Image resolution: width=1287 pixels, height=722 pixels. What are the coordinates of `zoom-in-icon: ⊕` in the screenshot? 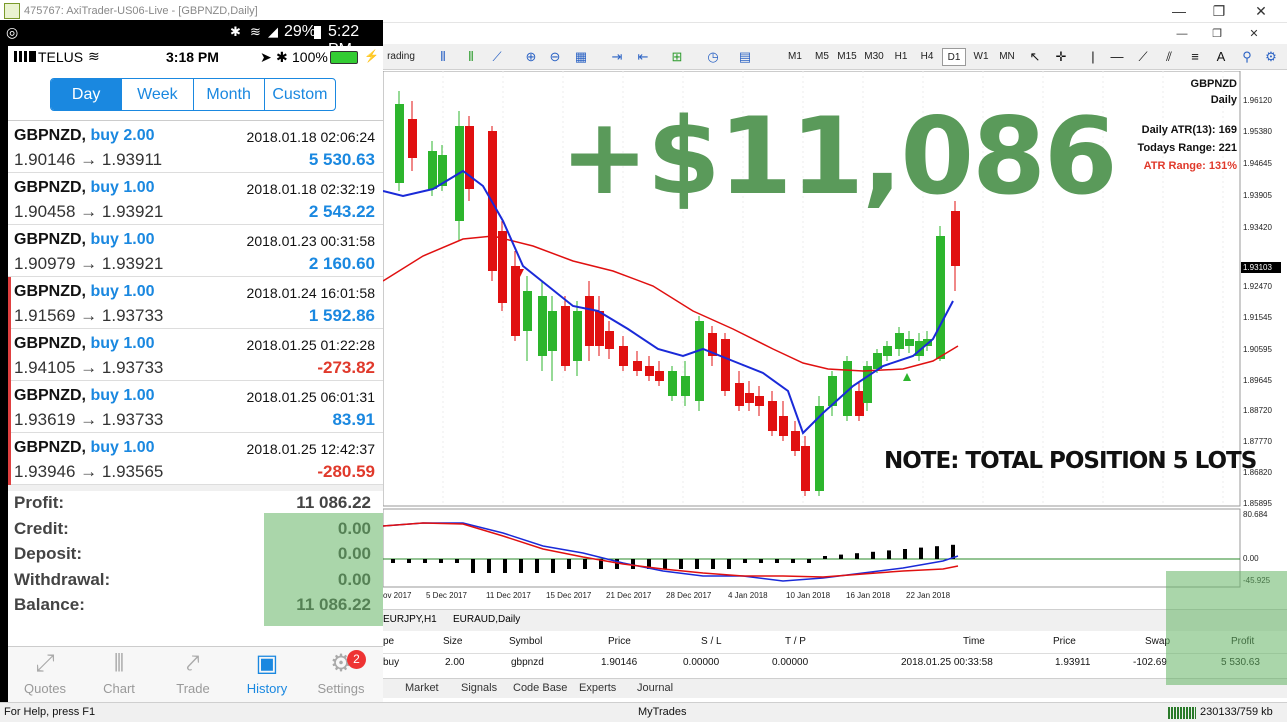 It's located at (531, 57).